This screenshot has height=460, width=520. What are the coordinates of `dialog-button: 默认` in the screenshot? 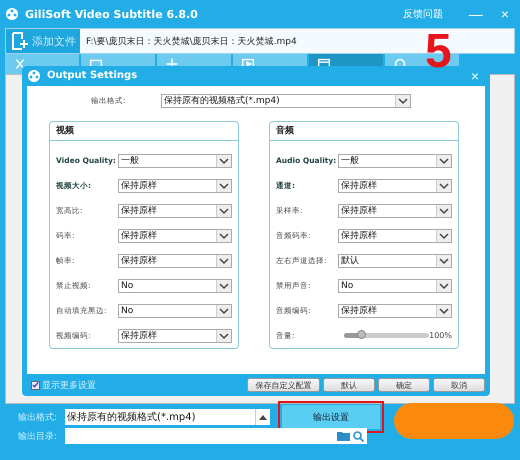 It's located at (349, 385).